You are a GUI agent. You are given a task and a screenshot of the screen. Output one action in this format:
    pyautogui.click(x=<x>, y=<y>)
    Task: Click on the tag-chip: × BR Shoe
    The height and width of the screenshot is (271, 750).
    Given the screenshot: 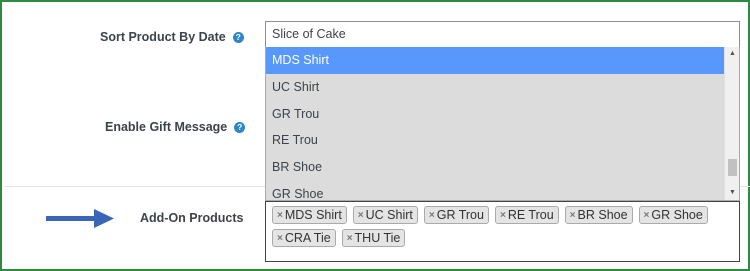 What is the action you would take?
    pyautogui.click(x=598, y=215)
    